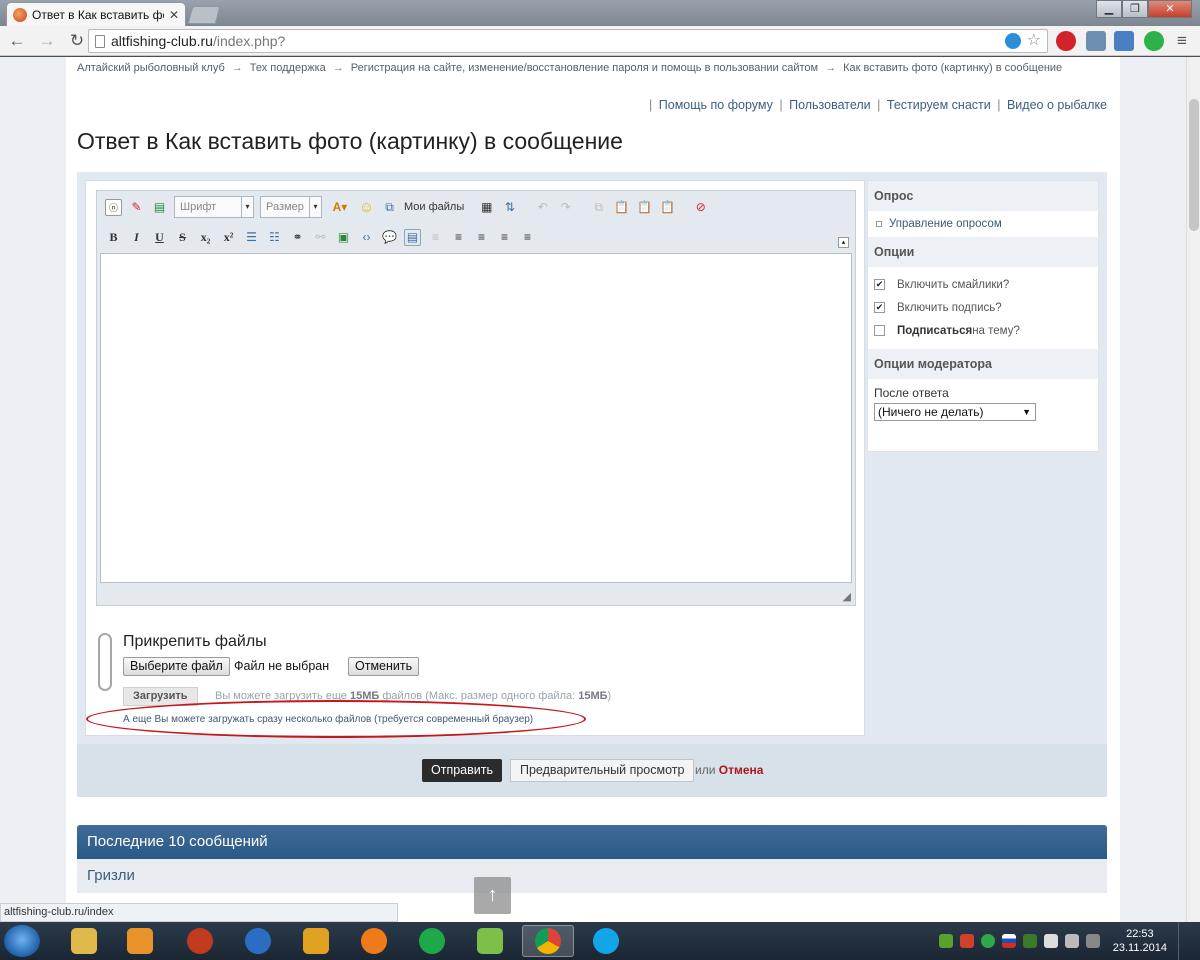  I want to click on breadcrumb-link-topic: Как вставить фото (картинку) в сообщение, so click(952, 68).